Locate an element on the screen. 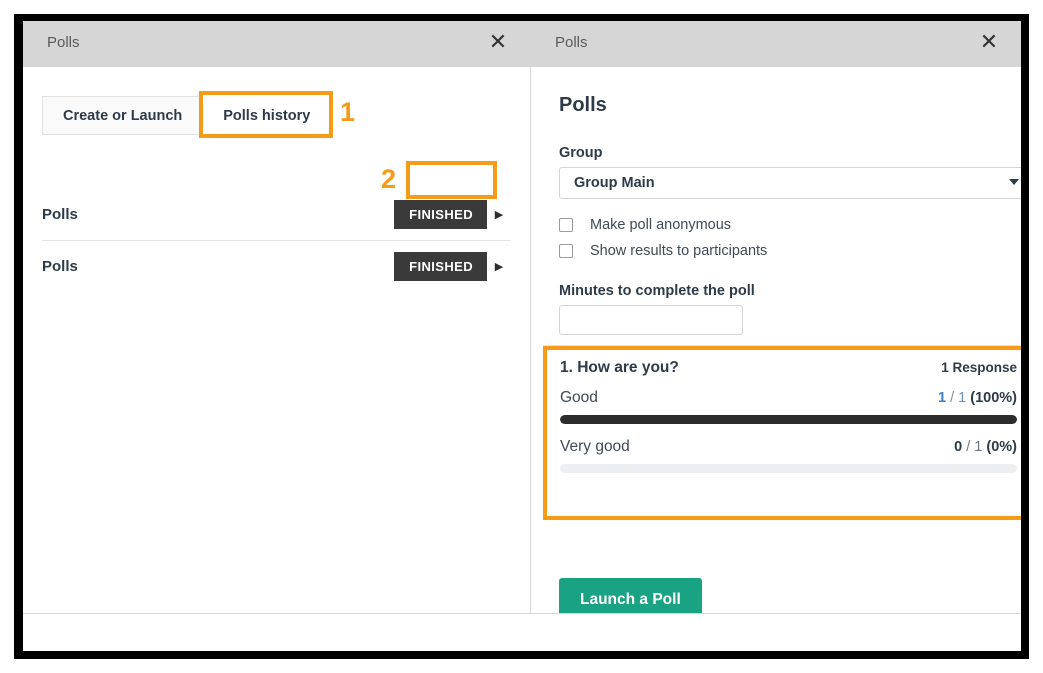 The height and width of the screenshot is (673, 1043). response-count: 1 Response is located at coordinates (979, 367).